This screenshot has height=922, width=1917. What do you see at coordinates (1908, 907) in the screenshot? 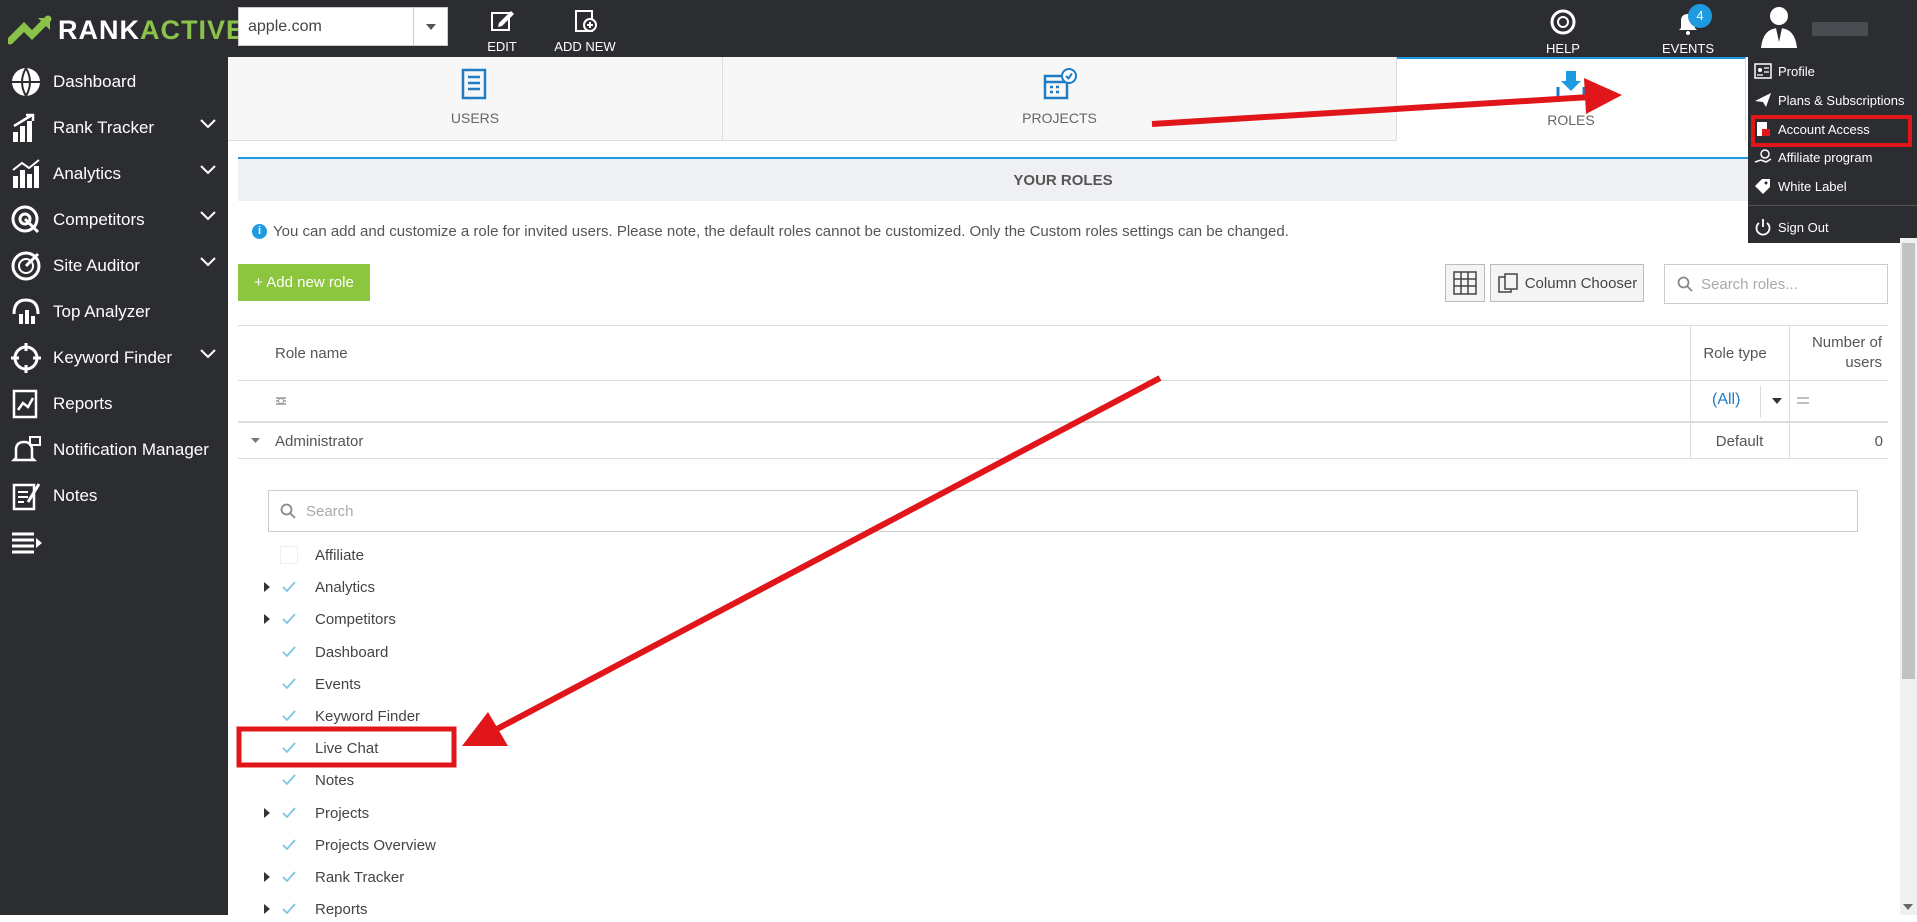
I see `scroll-down-arrow-icon` at bounding box center [1908, 907].